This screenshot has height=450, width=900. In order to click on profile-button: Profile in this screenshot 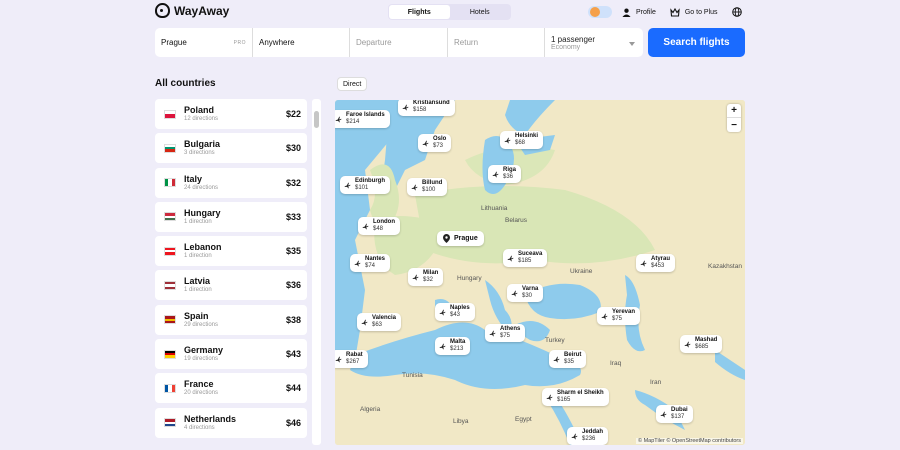, I will do `click(639, 12)`.